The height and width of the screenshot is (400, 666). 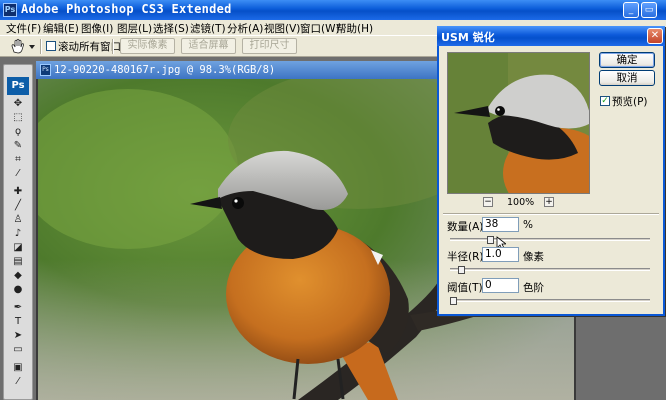 I want to click on threshold-slider, so click(x=550, y=300).